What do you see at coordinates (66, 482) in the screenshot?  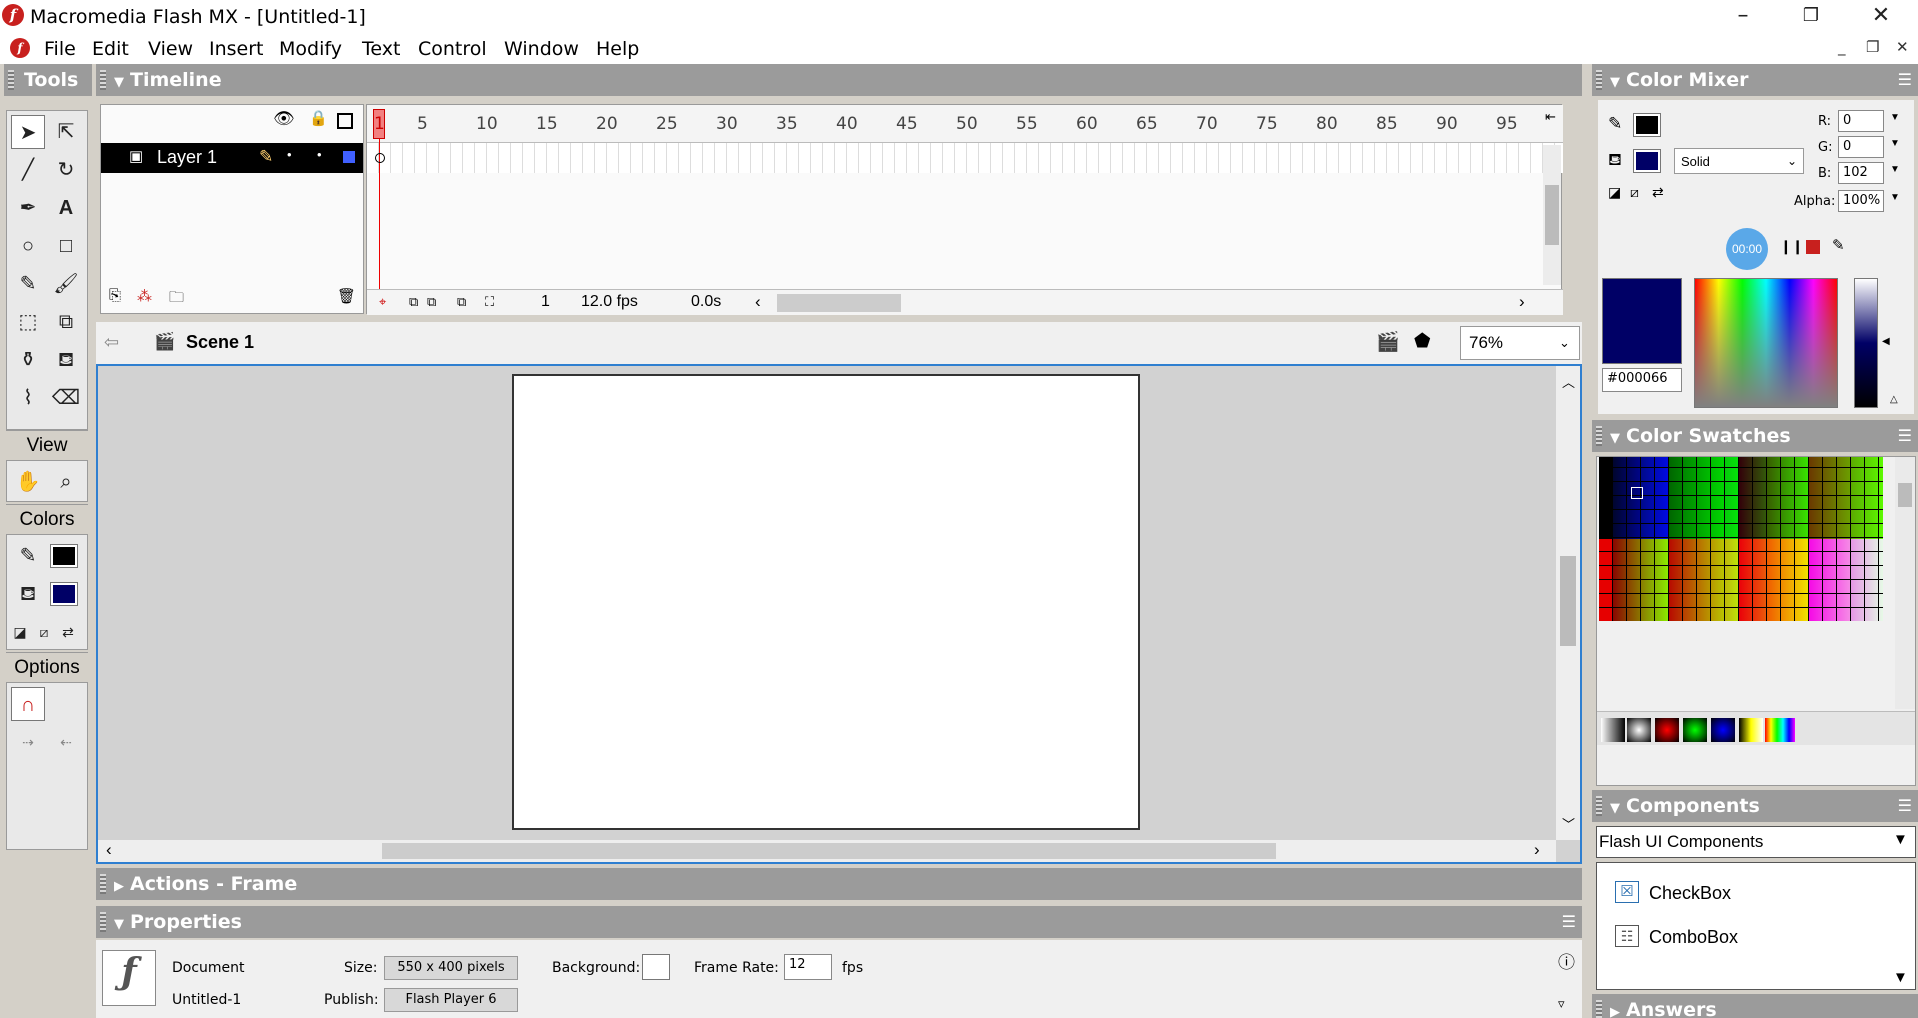 I see `zoom-tool-icon: ⌕` at bounding box center [66, 482].